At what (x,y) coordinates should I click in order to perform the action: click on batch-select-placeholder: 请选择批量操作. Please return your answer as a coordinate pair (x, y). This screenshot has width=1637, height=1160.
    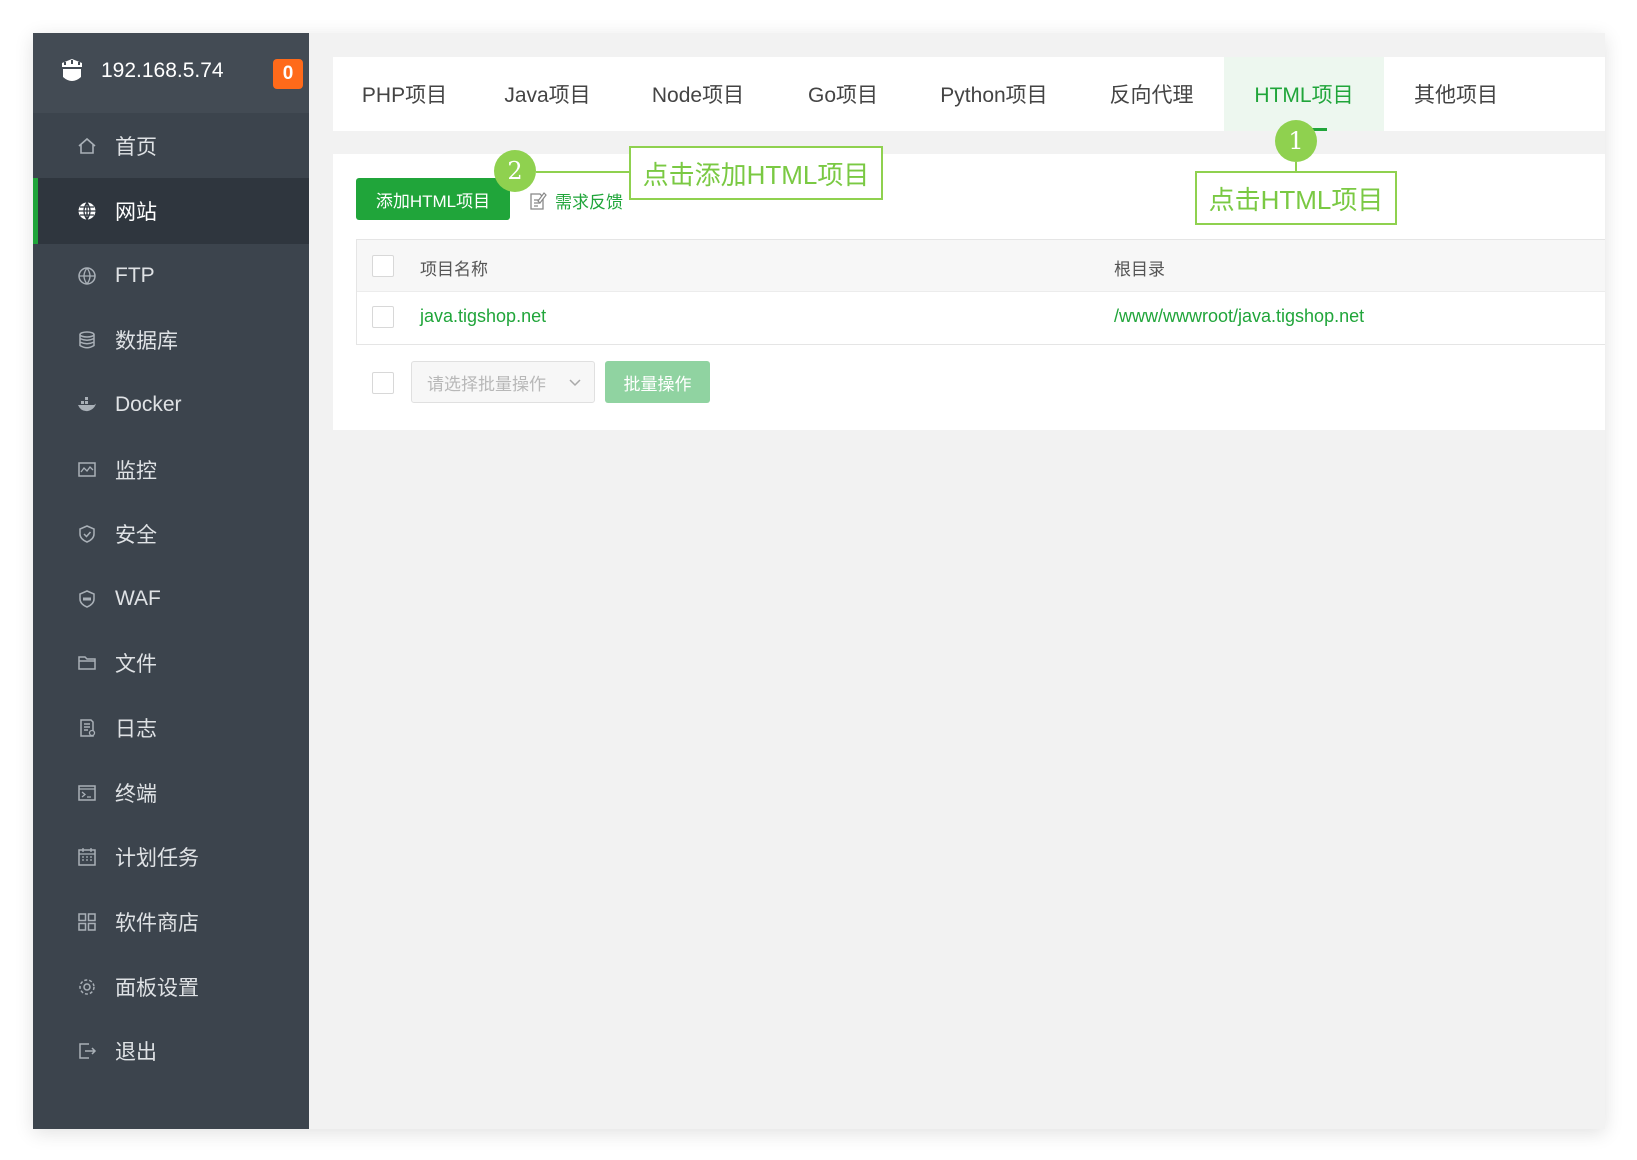
    Looking at the image, I should click on (486, 384).